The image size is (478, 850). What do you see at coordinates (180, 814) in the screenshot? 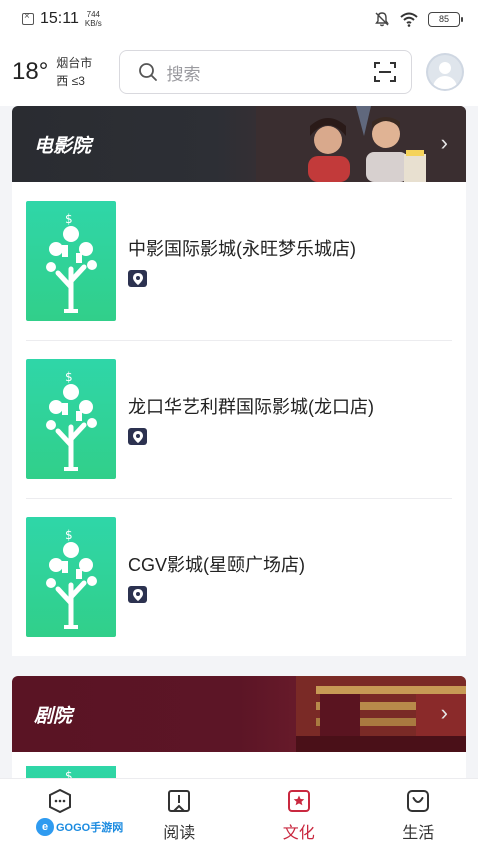
I see `tab-reading: 阅读` at bounding box center [180, 814].